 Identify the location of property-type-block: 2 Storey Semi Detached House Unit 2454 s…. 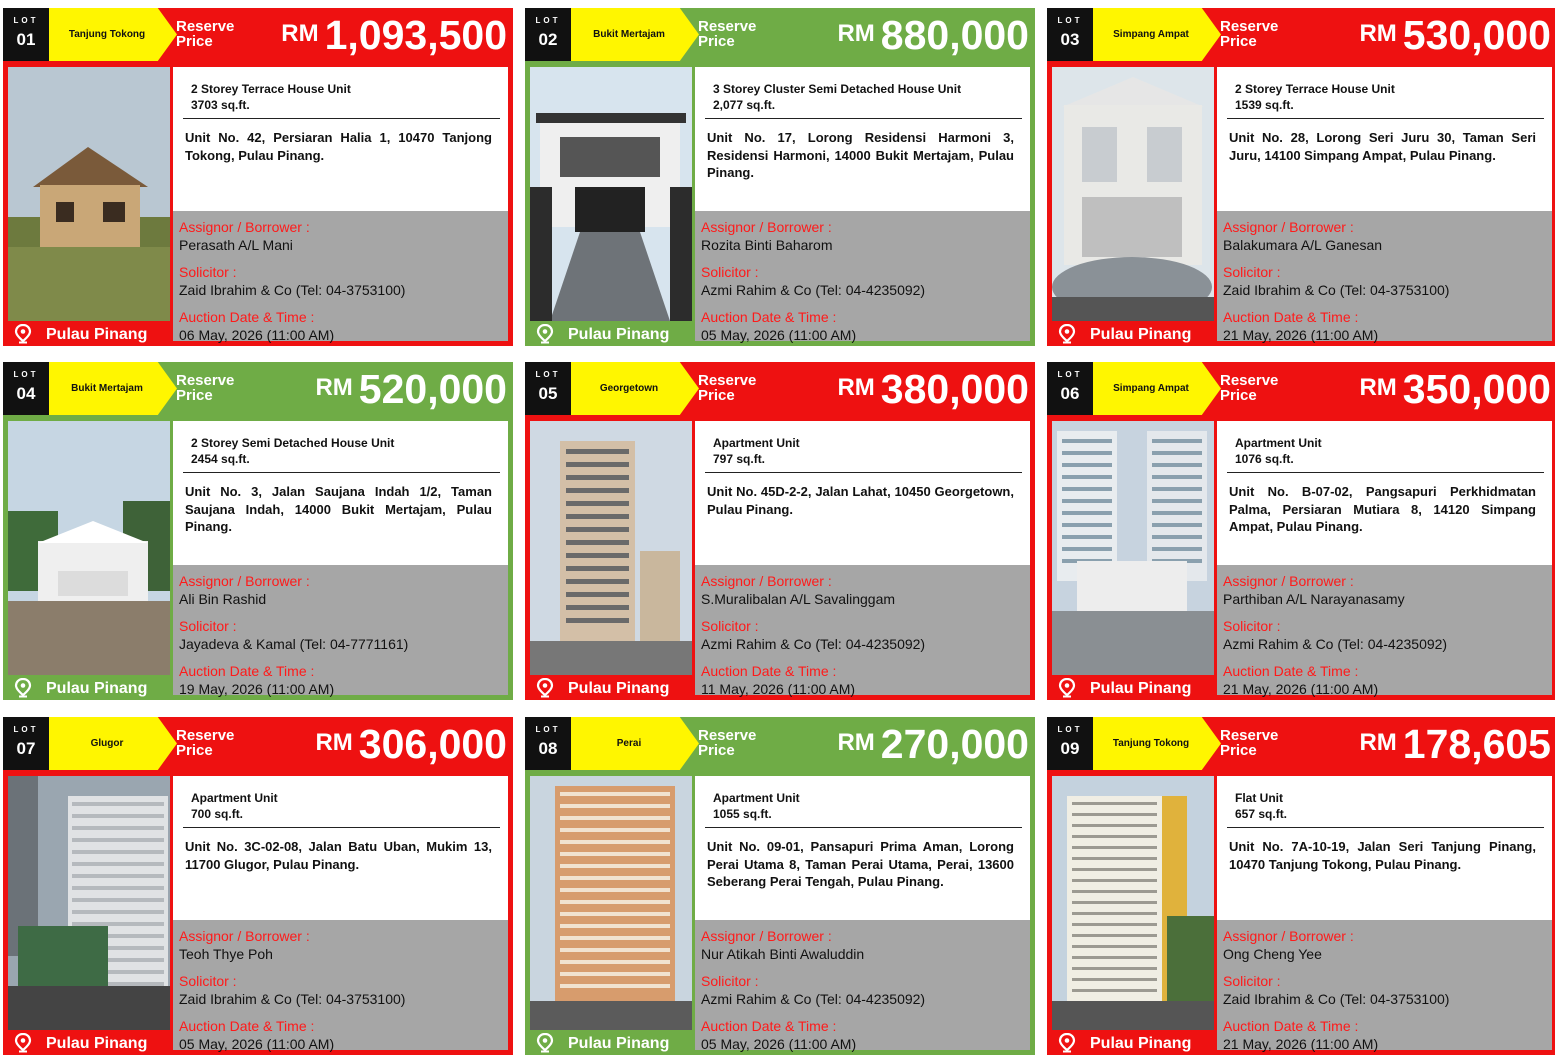
(292, 451).